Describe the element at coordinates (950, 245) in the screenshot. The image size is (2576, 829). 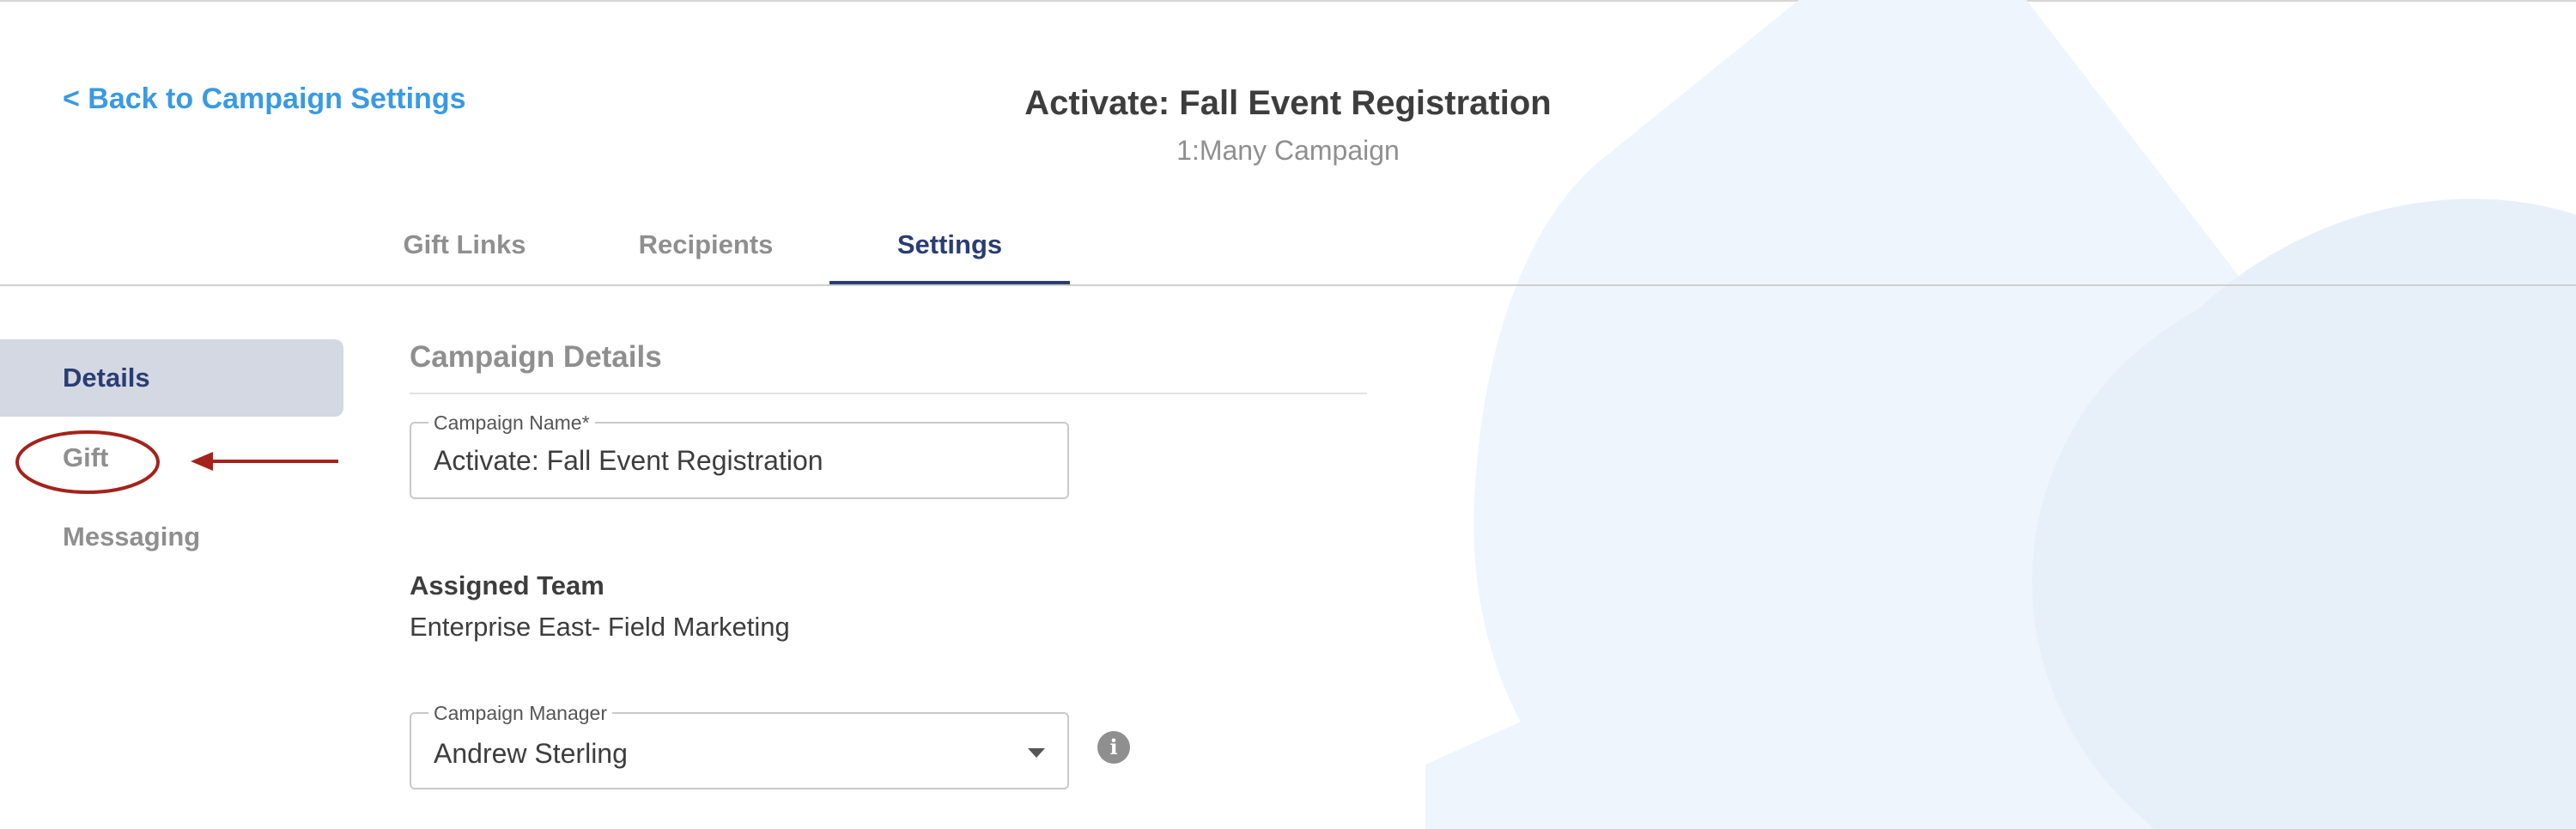
I see `tab-settings: Settings` at that location.